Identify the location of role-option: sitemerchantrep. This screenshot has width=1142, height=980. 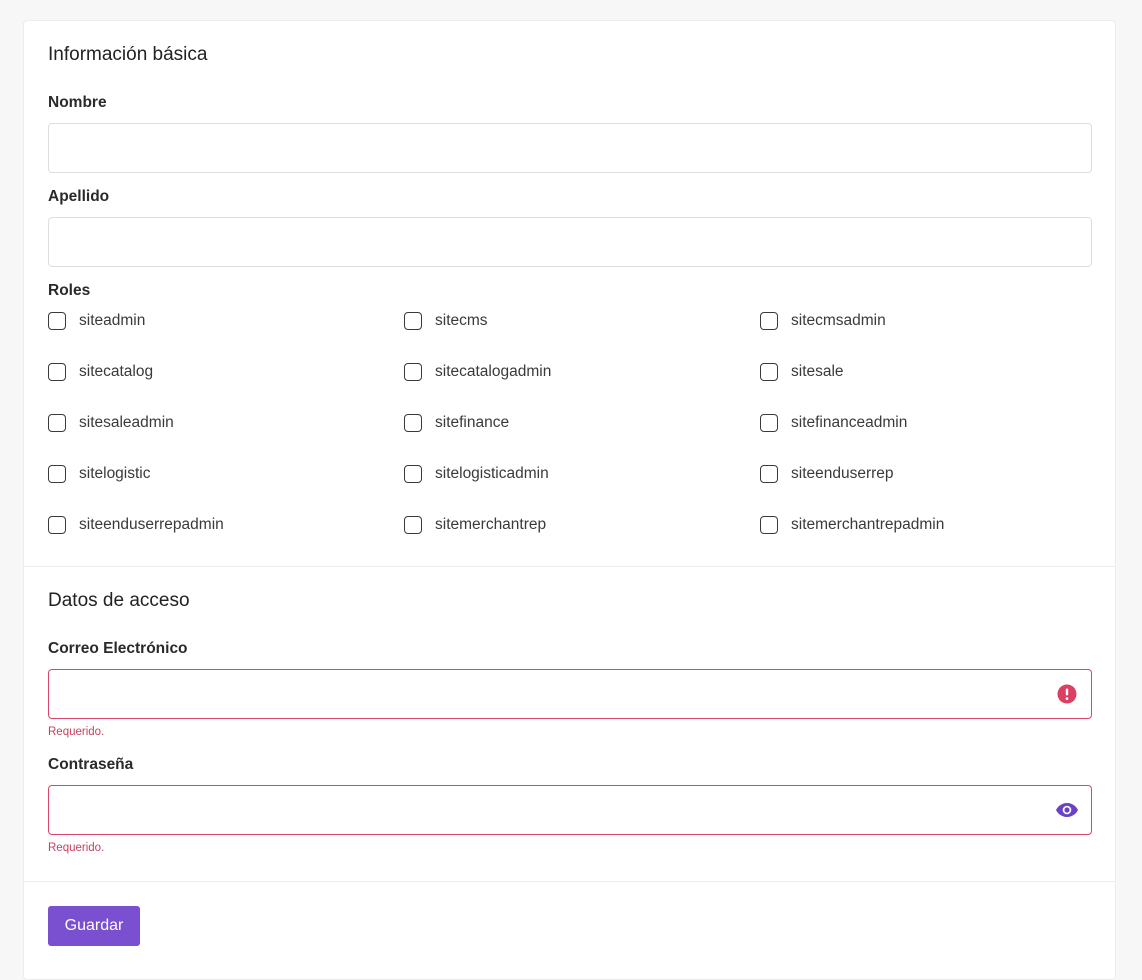
(475, 525).